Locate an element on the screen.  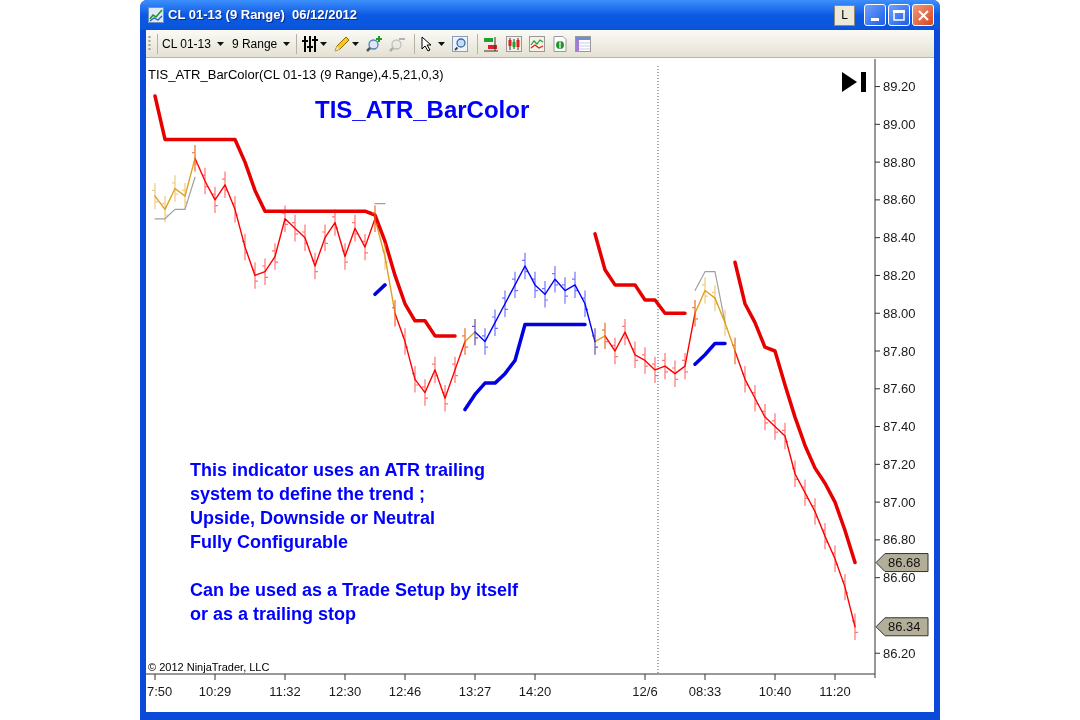
time-axis-label: 12:30 is located at coordinates (345, 691).